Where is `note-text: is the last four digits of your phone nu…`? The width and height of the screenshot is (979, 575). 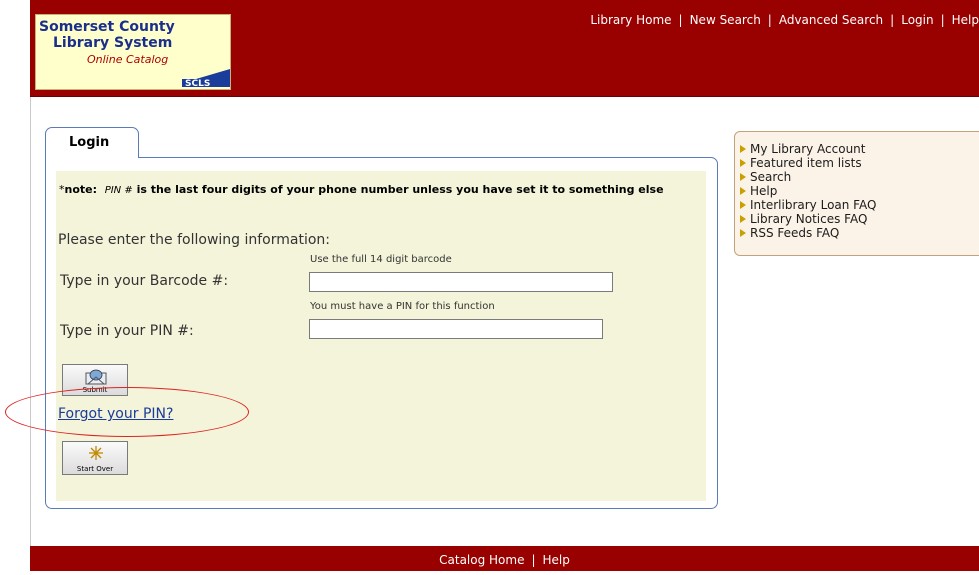 note-text: is the last four digits of your phone nu… is located at coordinates (400, 189).